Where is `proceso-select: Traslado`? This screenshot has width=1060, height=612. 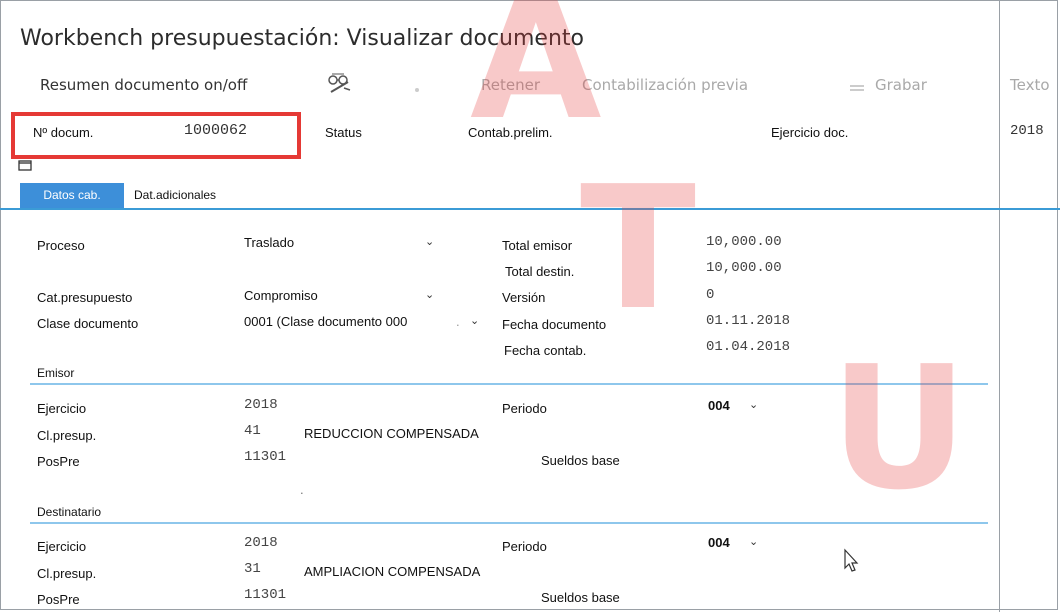 proceso-select: Traslado is located at coordinates (269, 242).